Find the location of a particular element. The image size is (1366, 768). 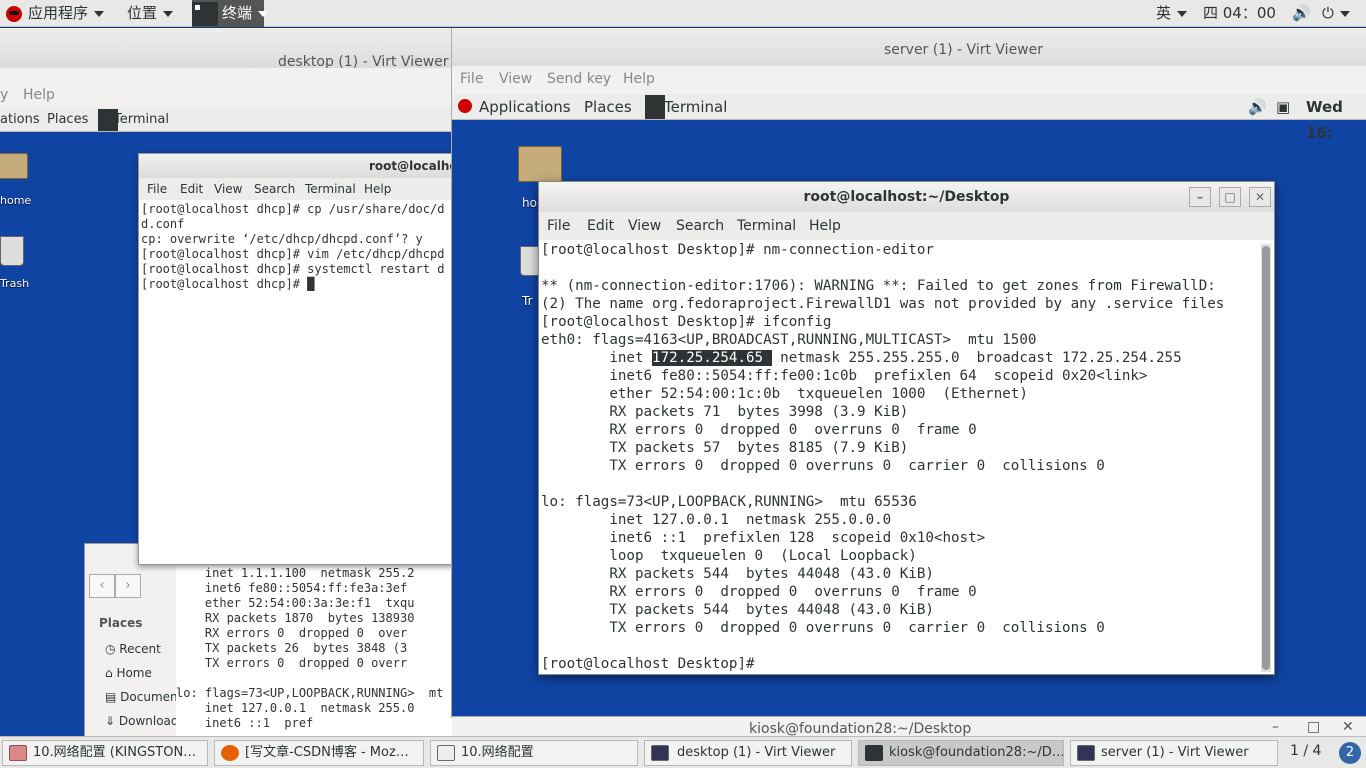

menu-bar: File View Send key Help is located at coordinates (909, 80).